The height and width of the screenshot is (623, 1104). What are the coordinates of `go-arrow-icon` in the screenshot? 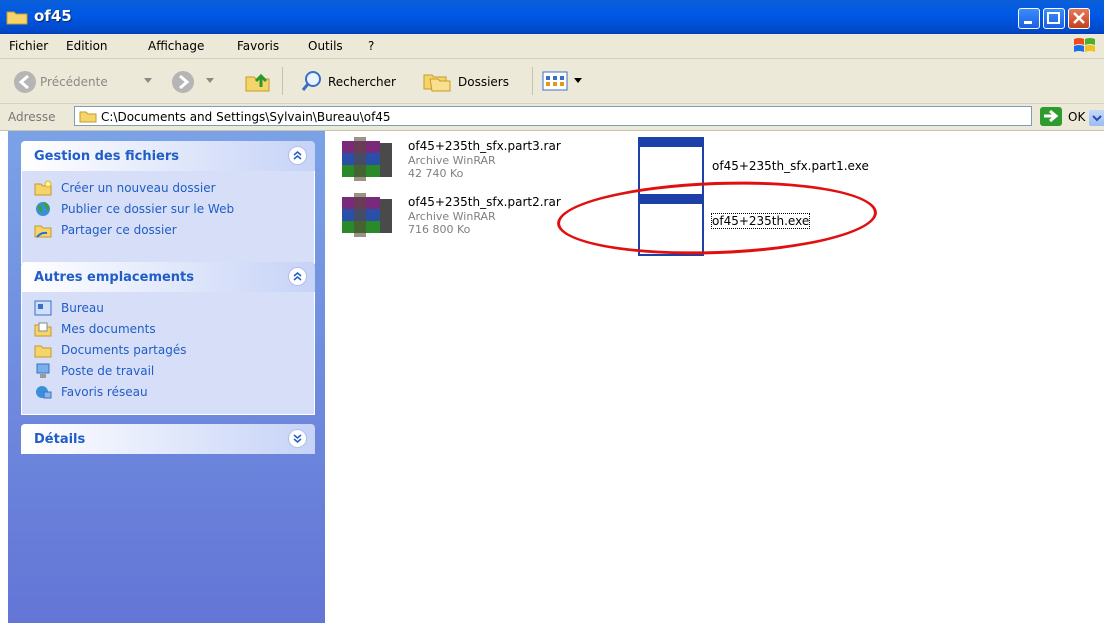 It's located at (1051, 116).